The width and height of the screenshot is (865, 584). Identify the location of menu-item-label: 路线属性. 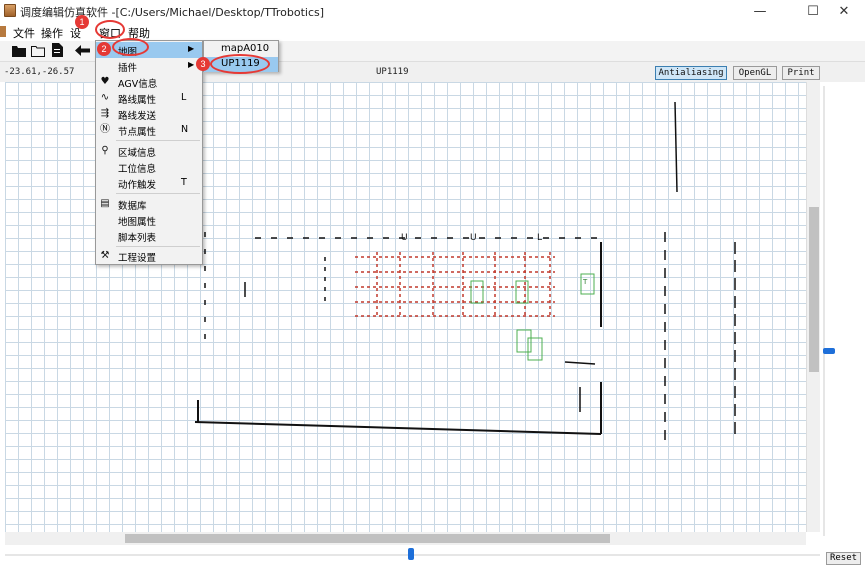
(137, 100).